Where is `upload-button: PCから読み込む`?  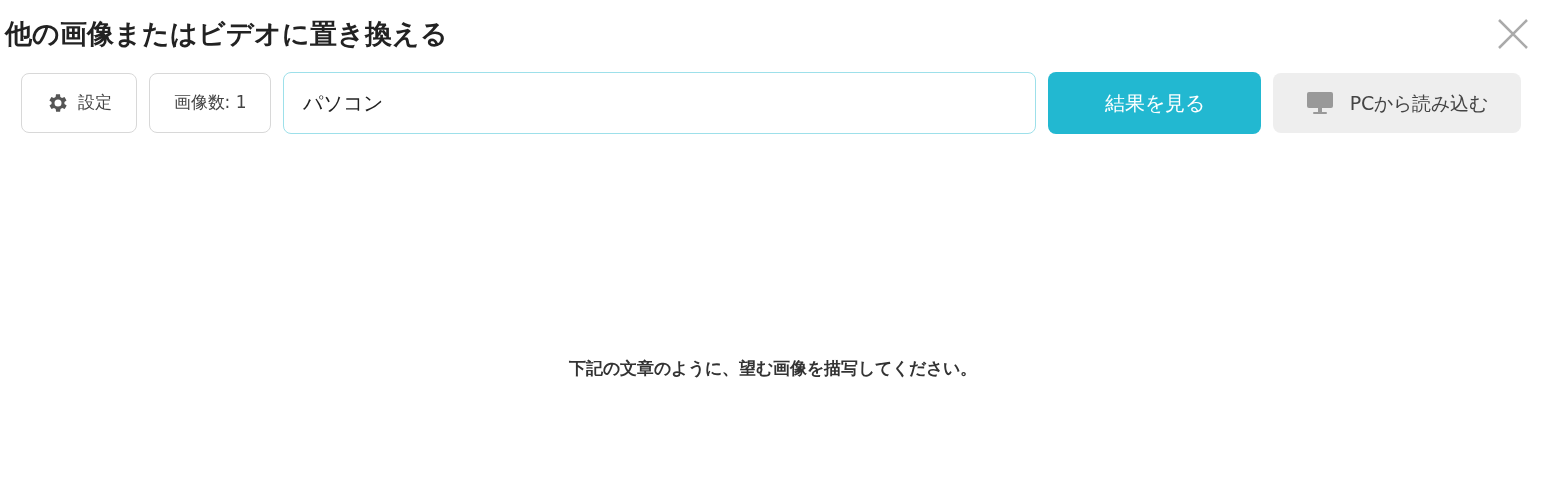 upload-button: PCから読み込む is located at coordinates (1397, 103).